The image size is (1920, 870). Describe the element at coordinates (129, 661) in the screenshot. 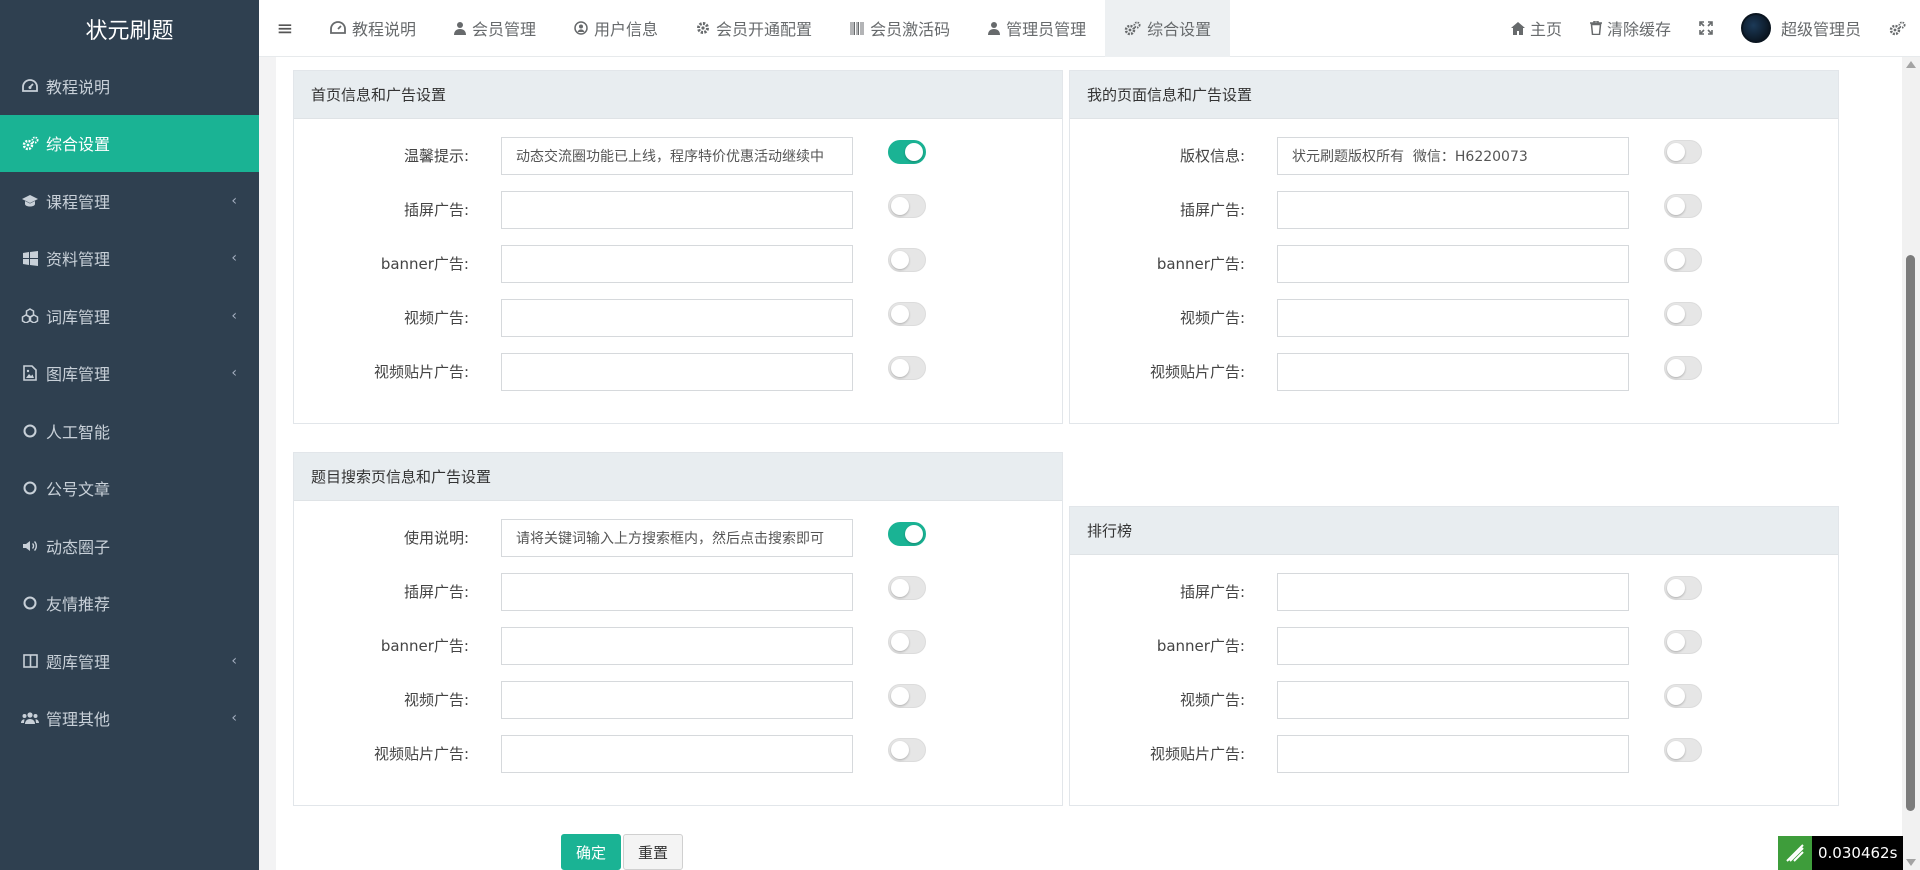

I see `sidebar-item-question-bank: 题库管理 ‹` at that location.